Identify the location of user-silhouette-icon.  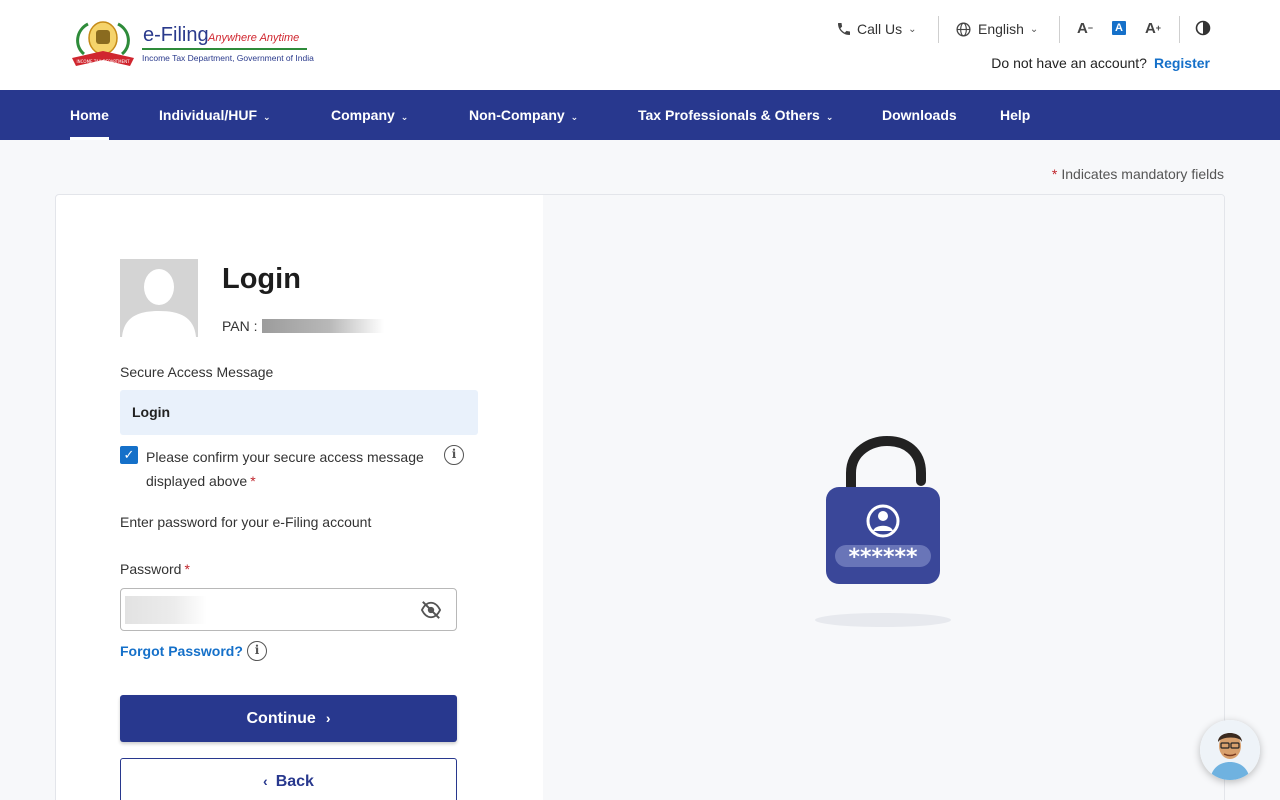
(159, 303).